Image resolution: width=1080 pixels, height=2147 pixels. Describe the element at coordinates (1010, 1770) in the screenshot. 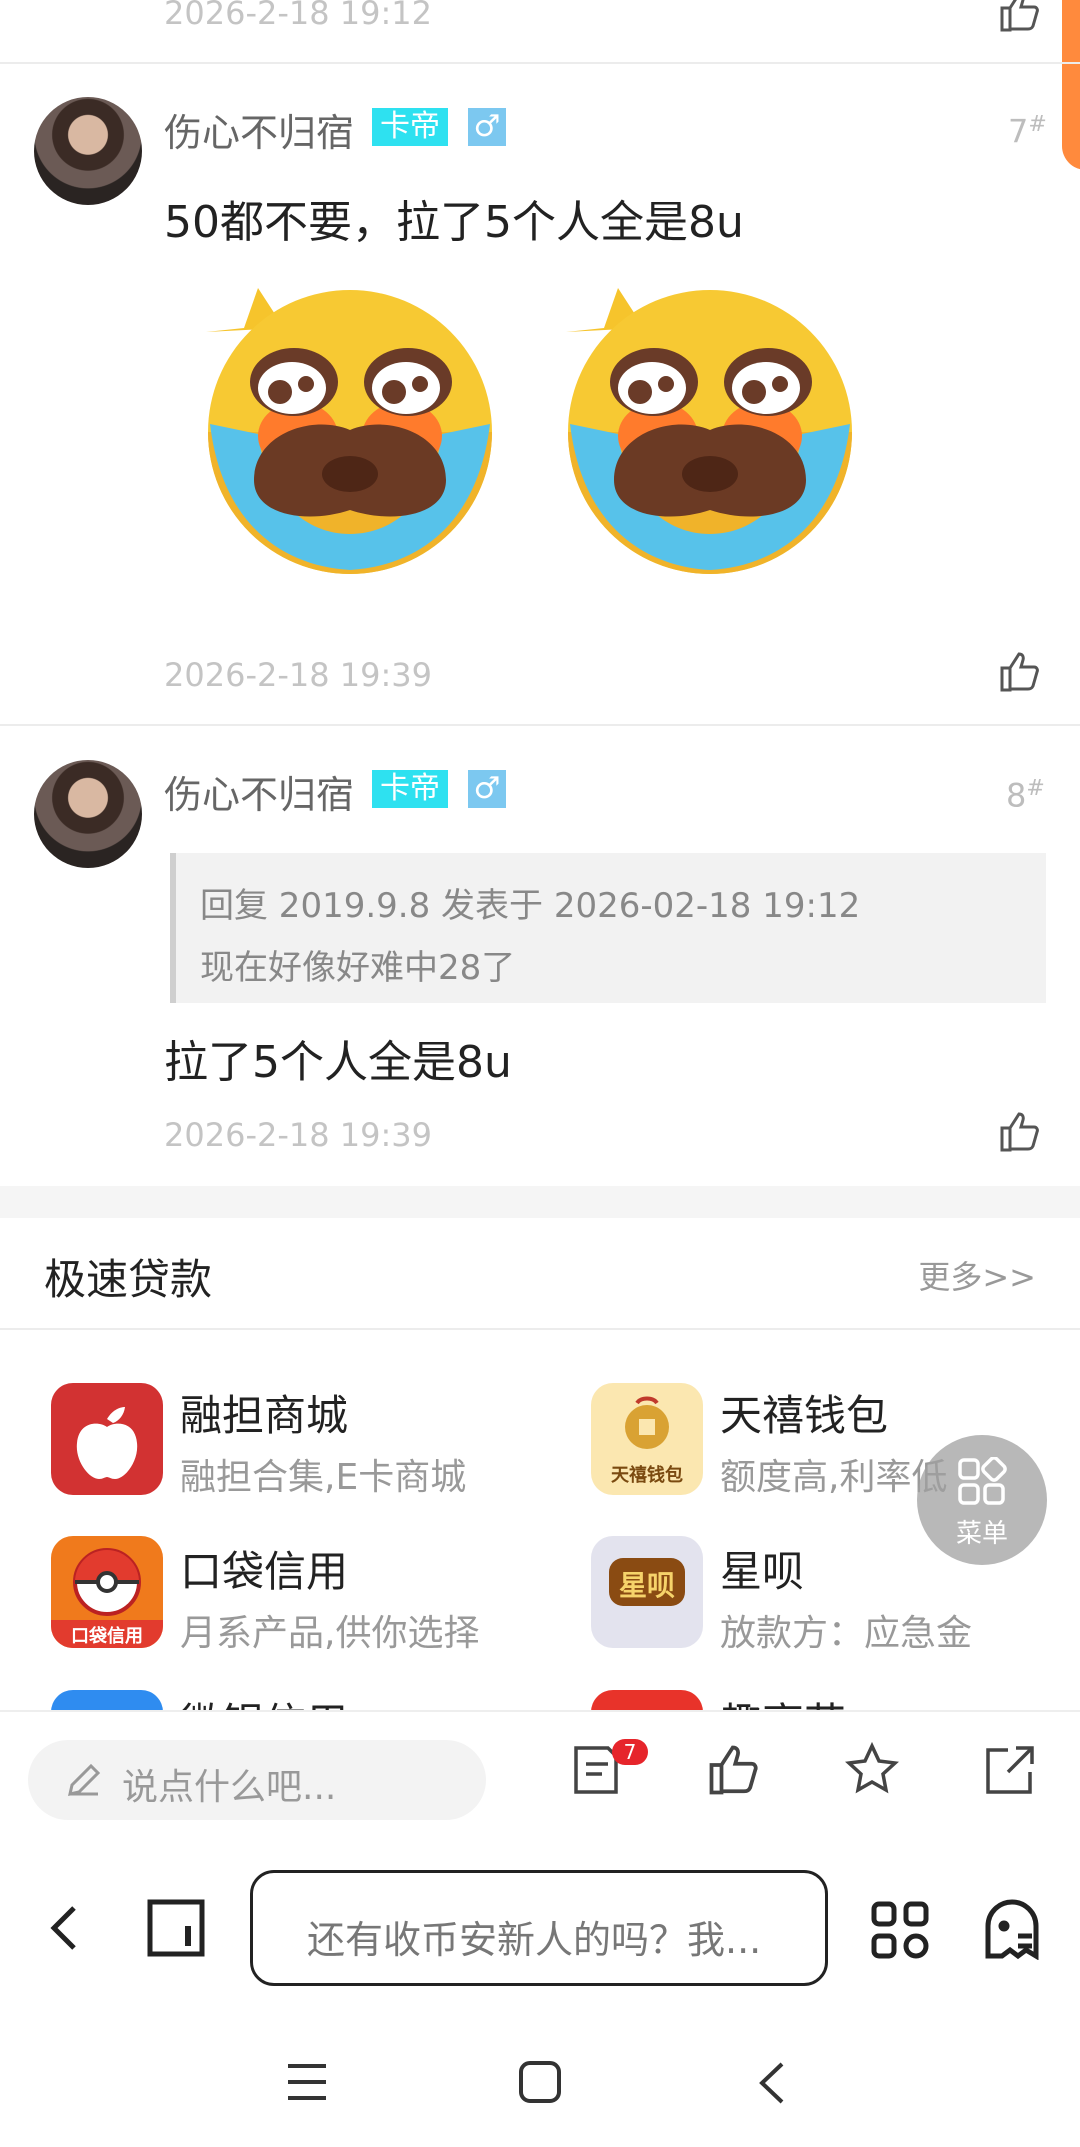

I see `share-icon` at that location.